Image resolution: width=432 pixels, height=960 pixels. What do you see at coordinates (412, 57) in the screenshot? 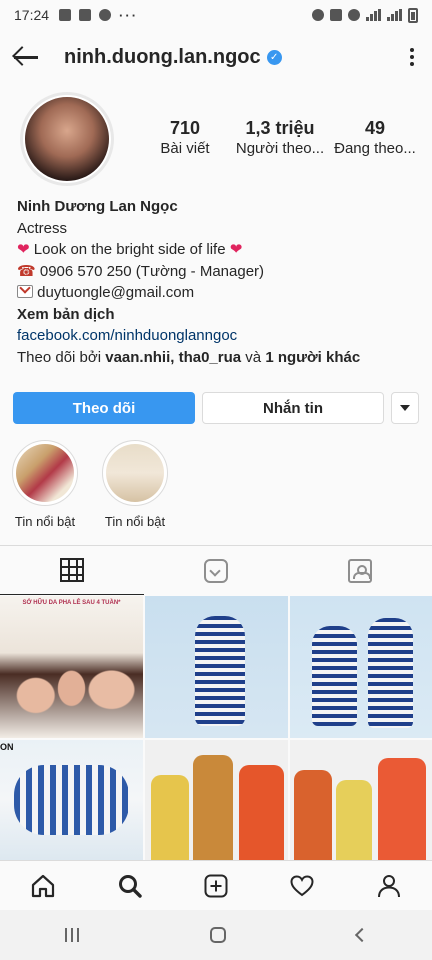
I see `more-options-icon` at bounding box center [412, 57].